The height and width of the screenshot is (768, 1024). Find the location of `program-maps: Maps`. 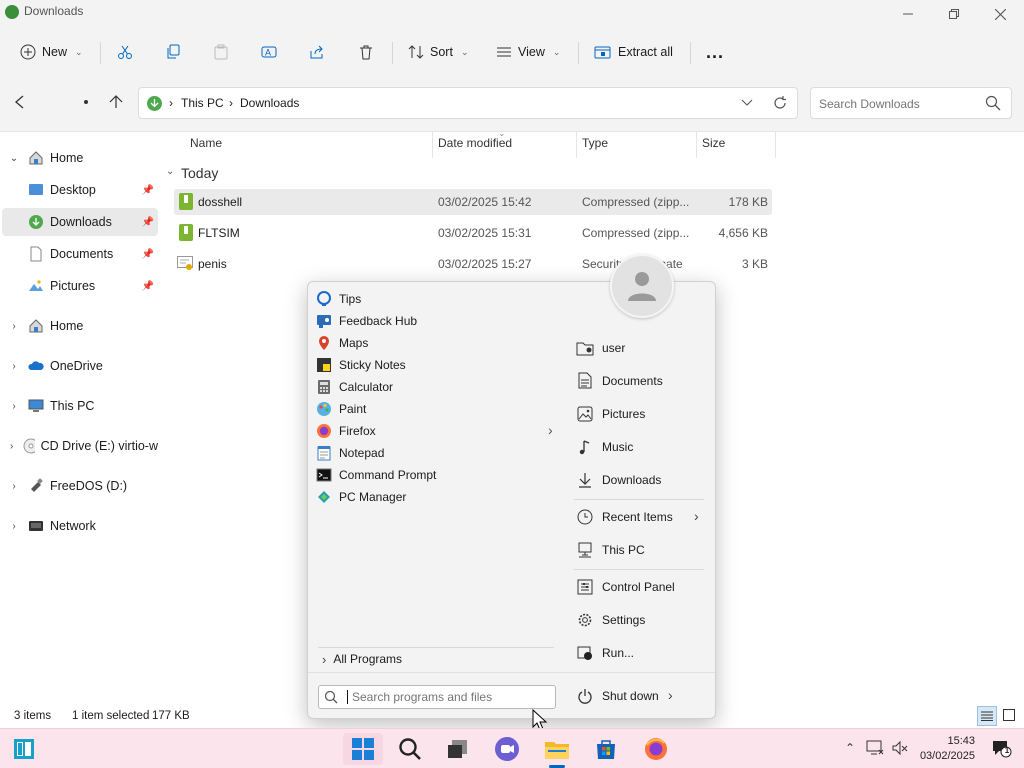

program-maps: Maps is located at coordinates (436, 343).